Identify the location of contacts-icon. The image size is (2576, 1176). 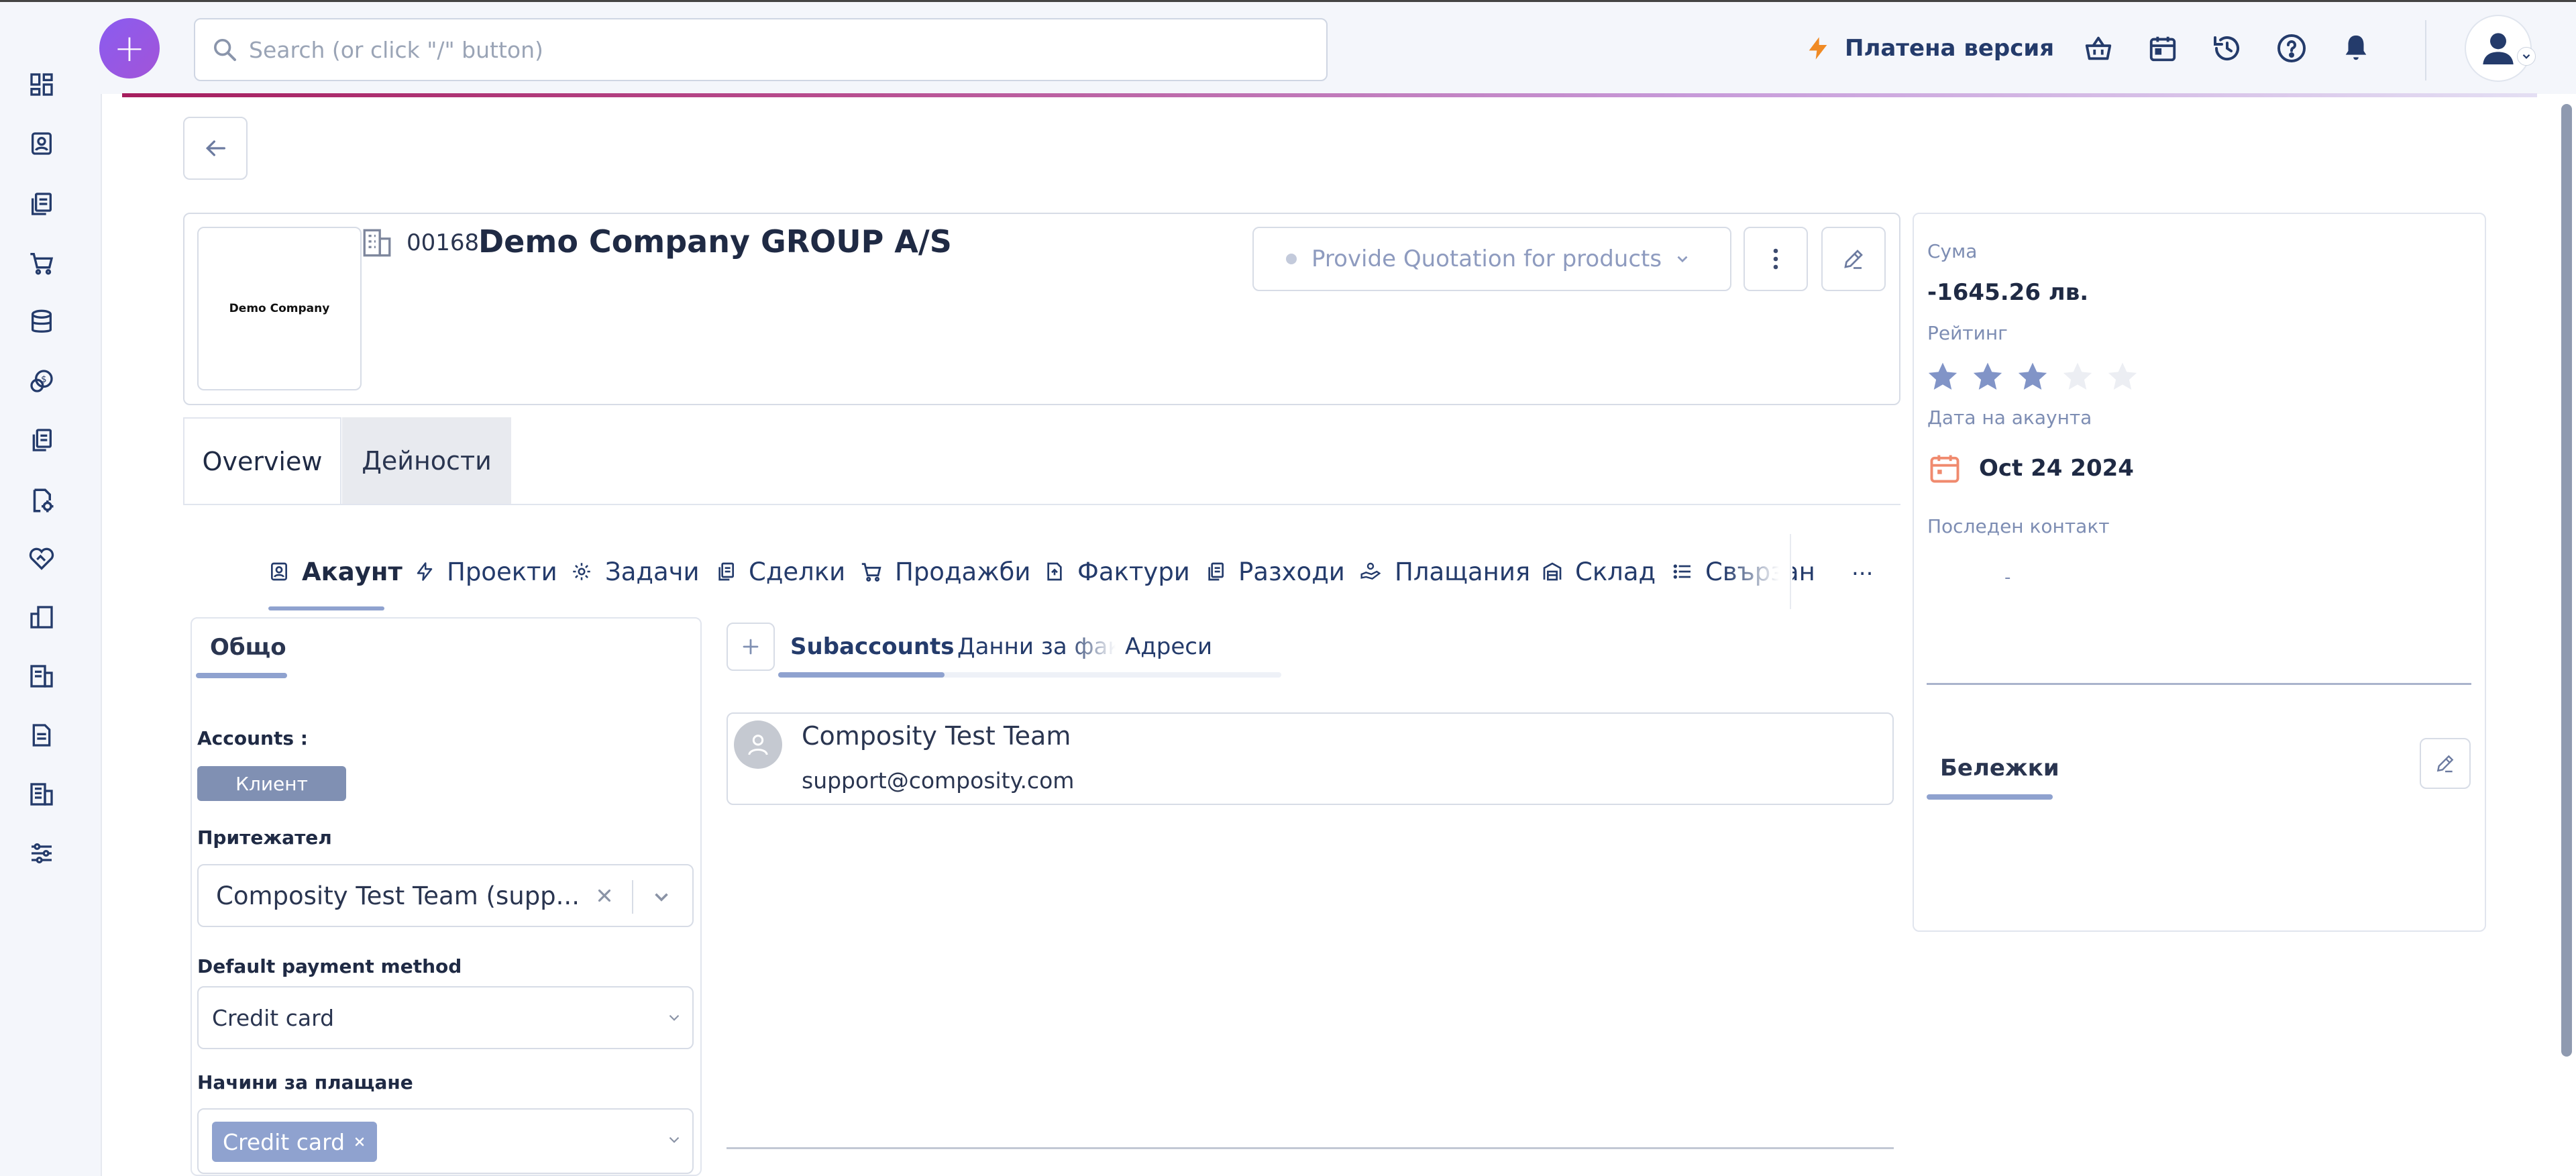
(41, 143).